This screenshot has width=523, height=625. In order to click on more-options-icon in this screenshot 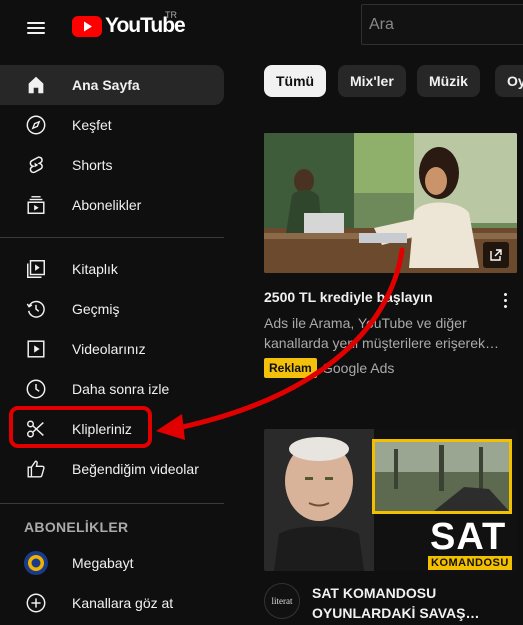, I will do `click(506, 300)`.